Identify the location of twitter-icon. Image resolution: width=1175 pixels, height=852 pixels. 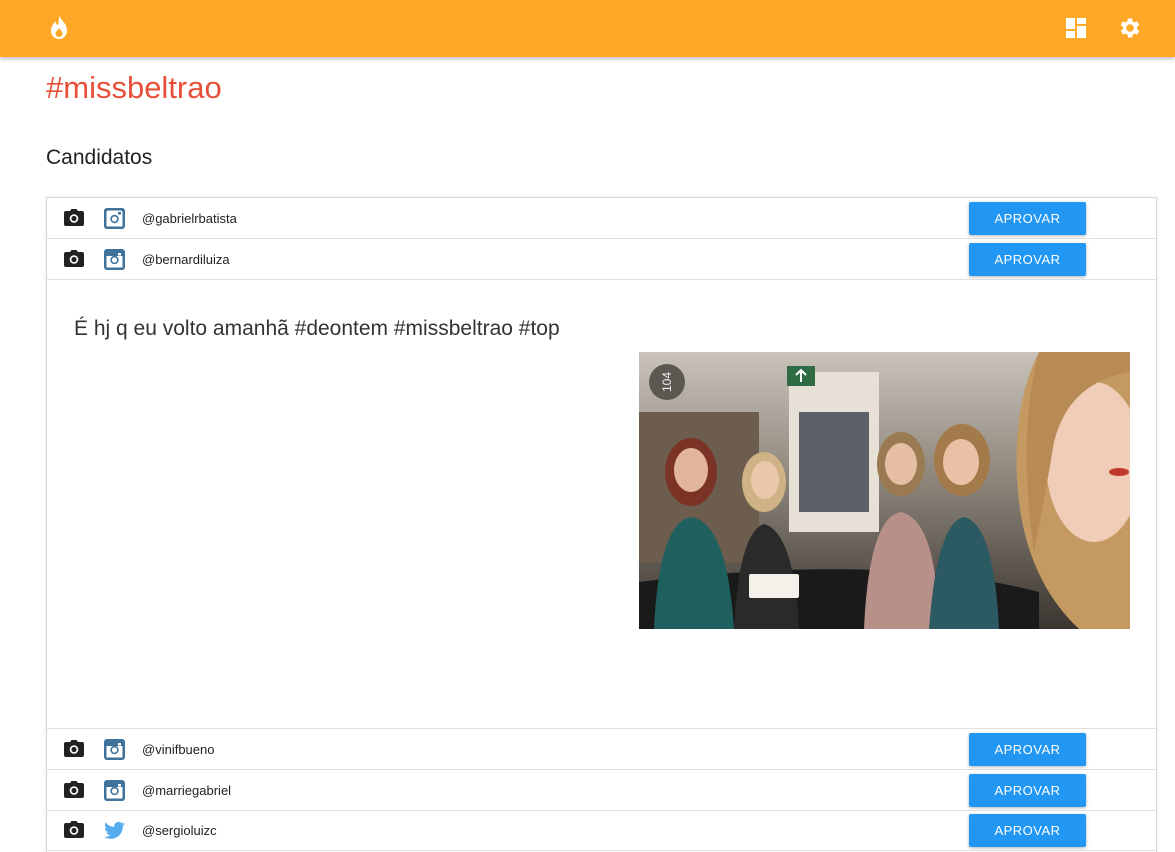
(114, 830).